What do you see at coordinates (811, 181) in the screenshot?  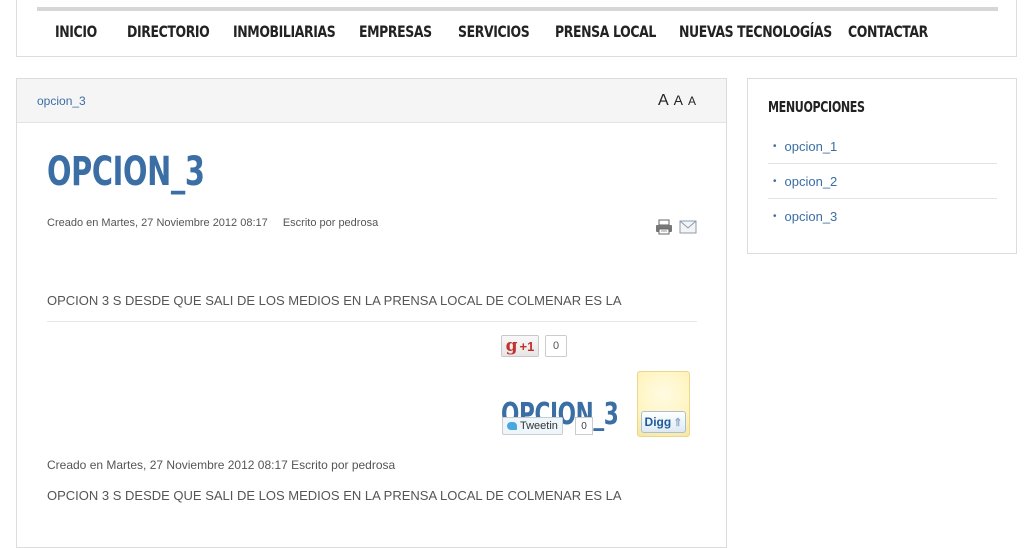 I see `sidebar-item-label: opcion_2` at bounding box center [811, 181].